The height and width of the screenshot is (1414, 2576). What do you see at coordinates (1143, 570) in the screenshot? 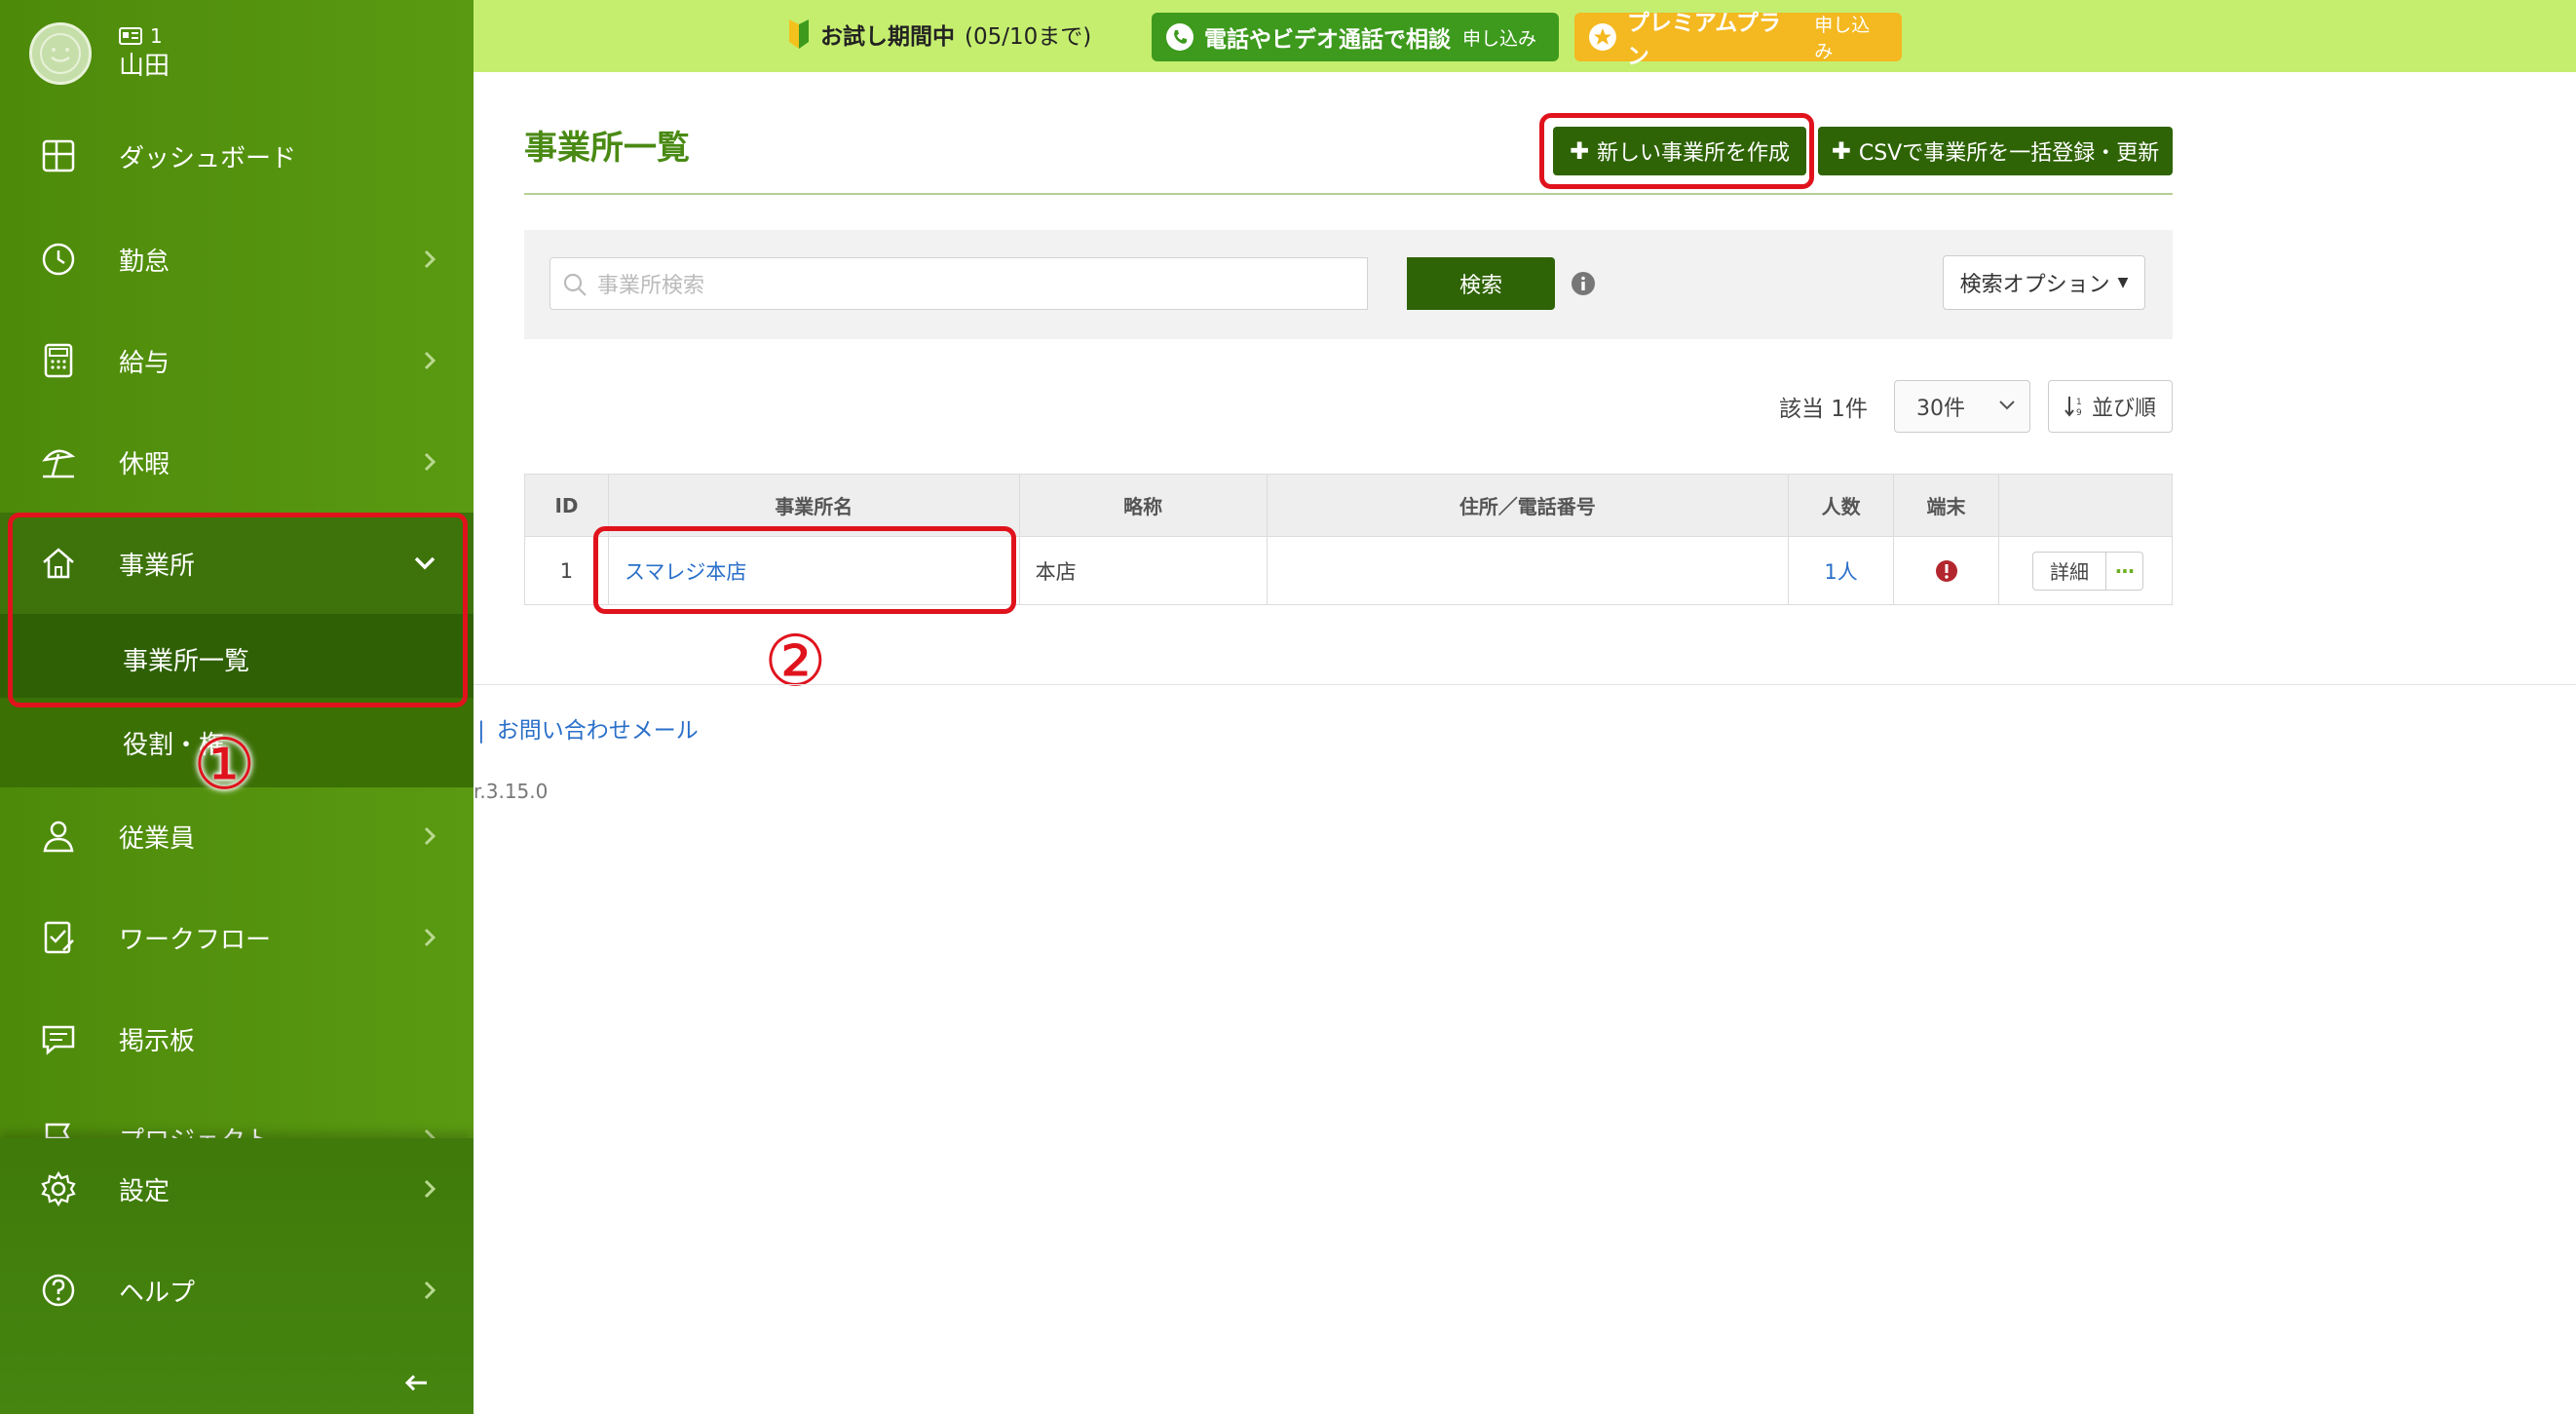
I see `cell-abbreviation: 本店` at bounding box center [1143, 570].